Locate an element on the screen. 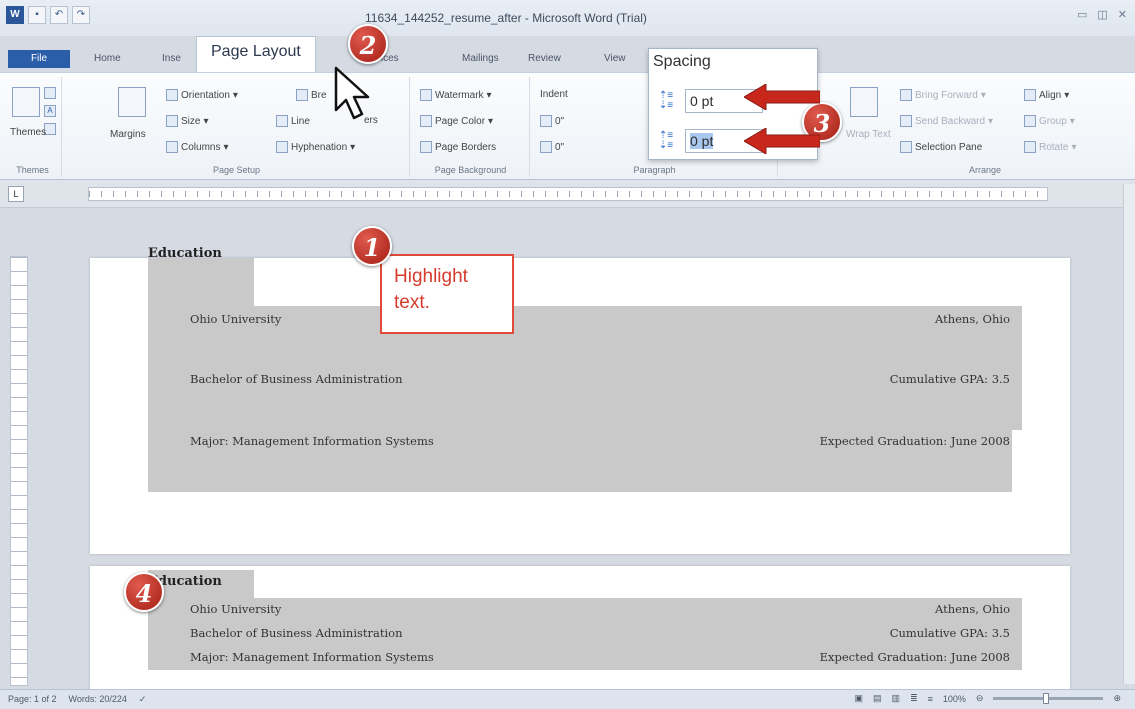  hyphenation-label: Hyphenation is located at coordinates (319, 147).